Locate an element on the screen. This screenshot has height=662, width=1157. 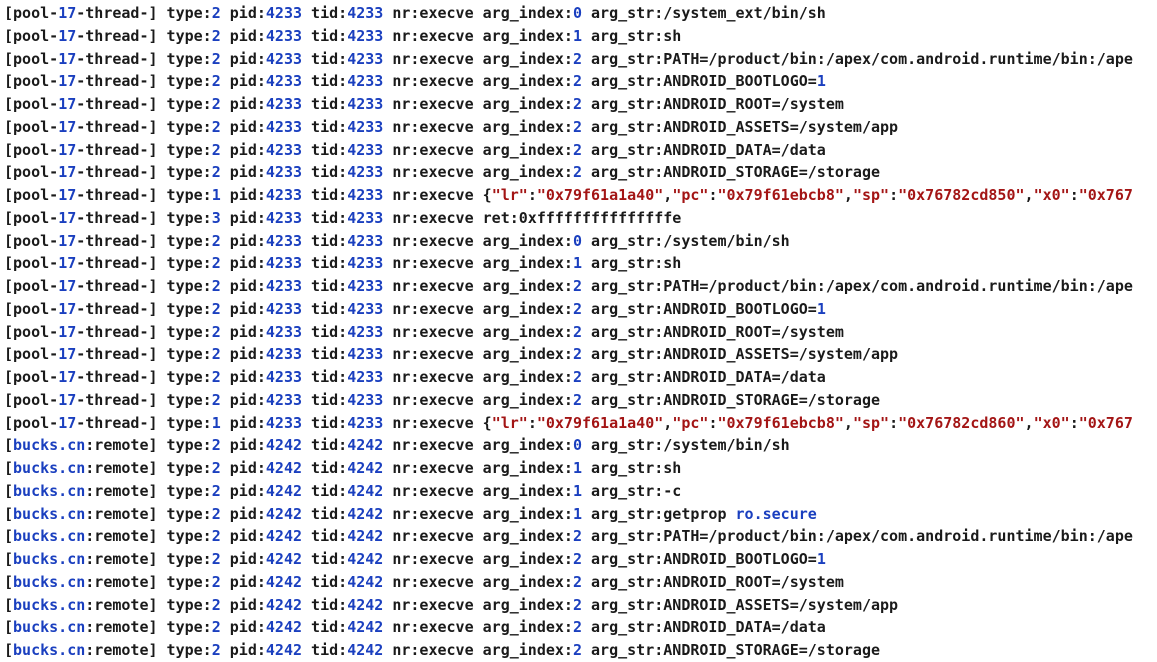
log-text: , is located at coordinates (668, 195).